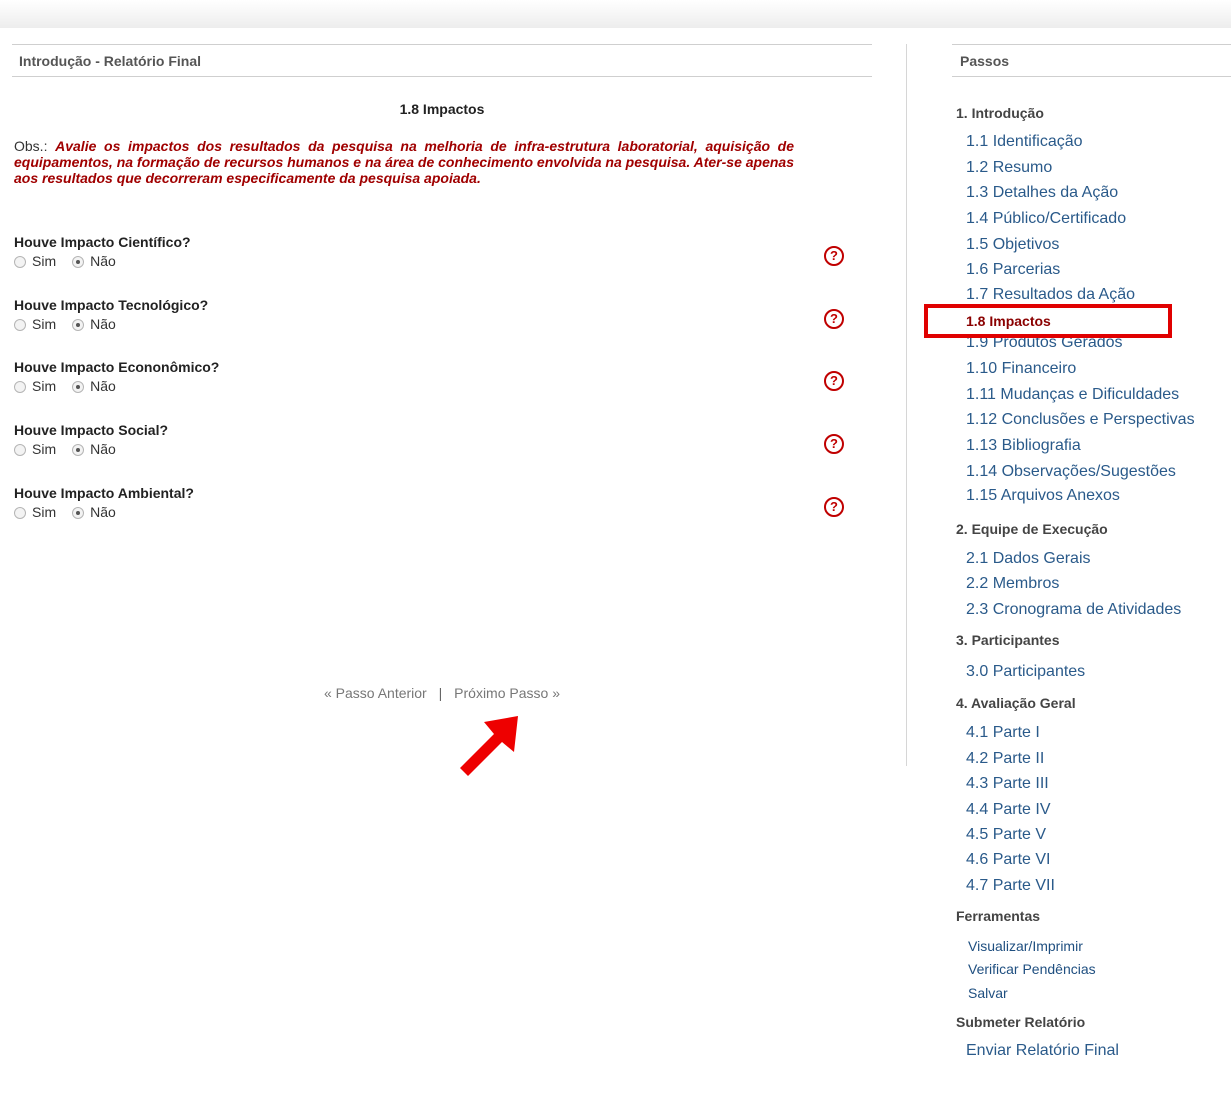  What do you see at coordinates (988, 993) in the screenshot?
I see `tool-salvar: Salvar` at bounding box center [988, 993].